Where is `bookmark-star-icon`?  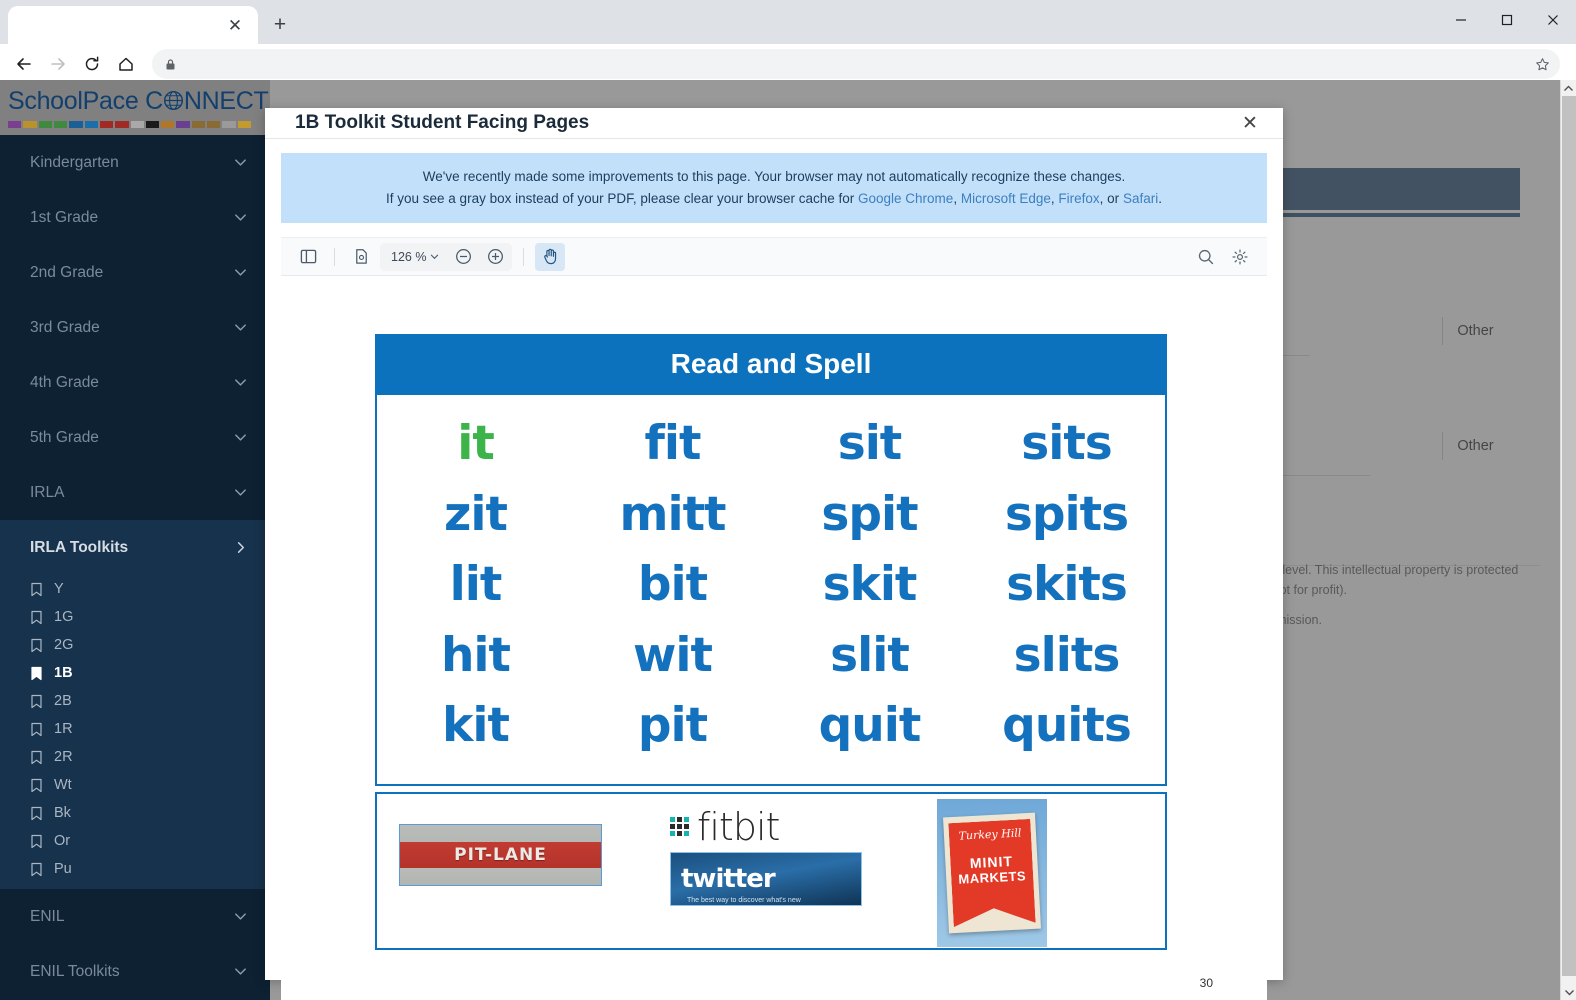 bookmark-star-icon is located at coordinates (1542, 64).